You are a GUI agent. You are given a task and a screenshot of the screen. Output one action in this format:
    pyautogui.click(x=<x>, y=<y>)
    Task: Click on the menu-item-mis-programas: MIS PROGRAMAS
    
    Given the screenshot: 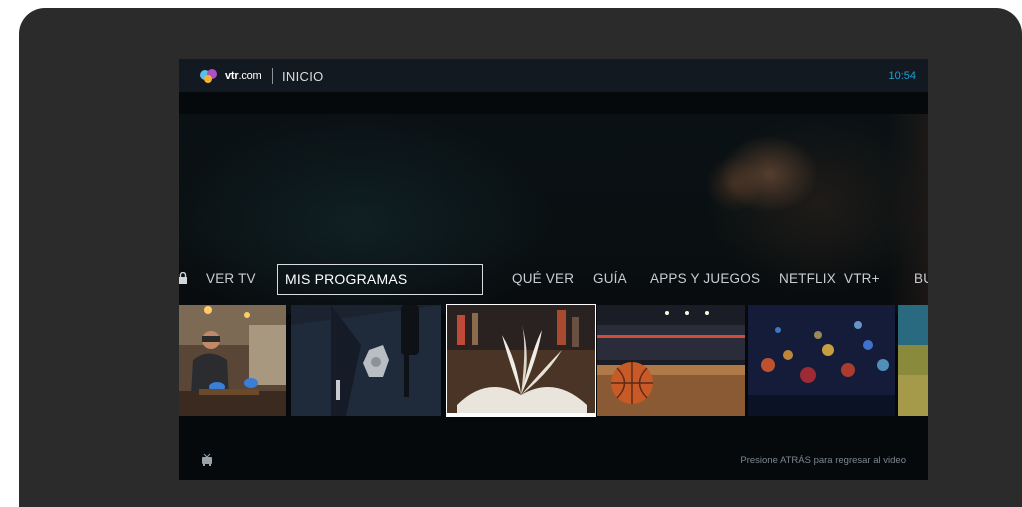 What is the action you would take?
    pyautogui.click(x=380, y=279)
    